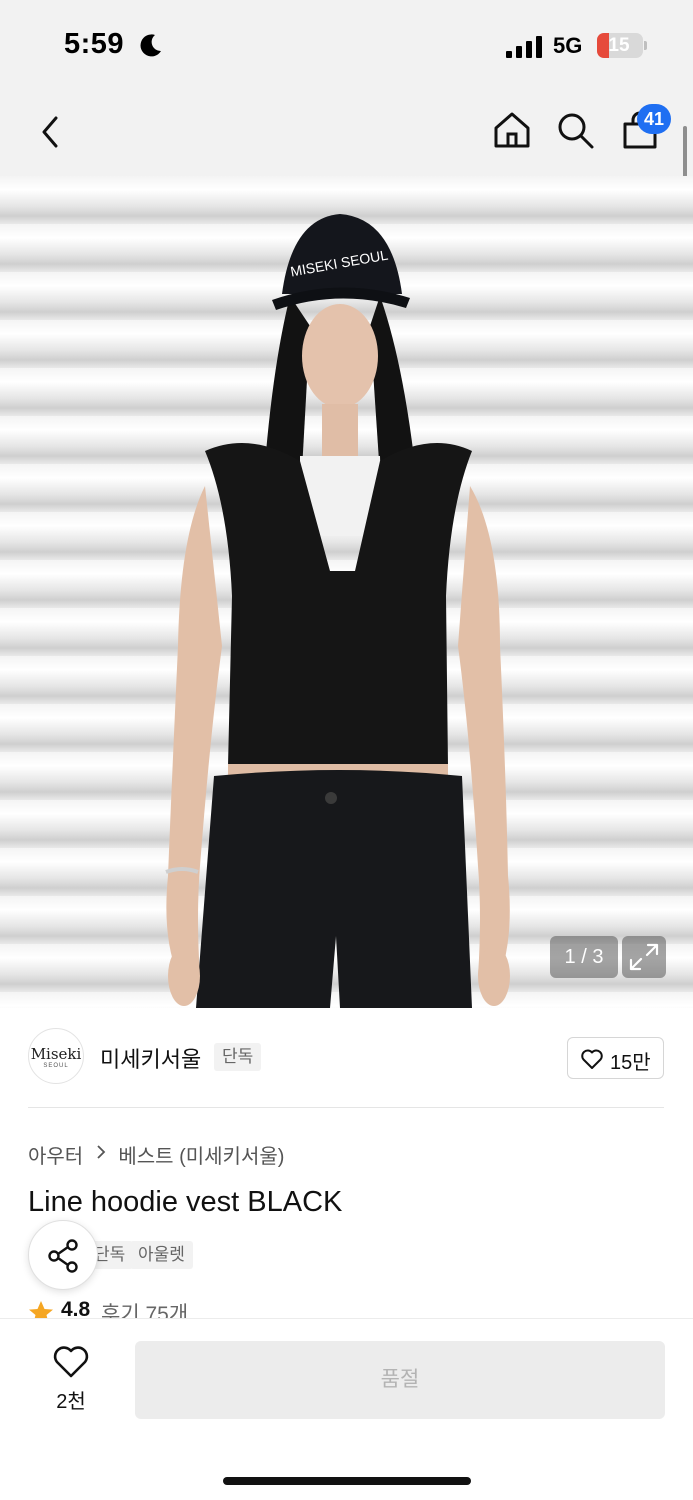 This screenshot has width=693, height=1500. Describe the element at coordinates (150, 45) in the screenshot. I see `moon-icon` at that location.